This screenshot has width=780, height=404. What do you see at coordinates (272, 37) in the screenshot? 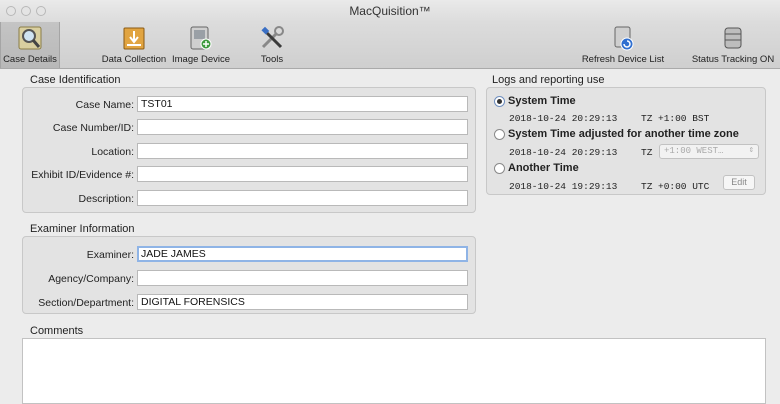
I see `wrench-screwdriver-icon` at bounding box center [272, 37].